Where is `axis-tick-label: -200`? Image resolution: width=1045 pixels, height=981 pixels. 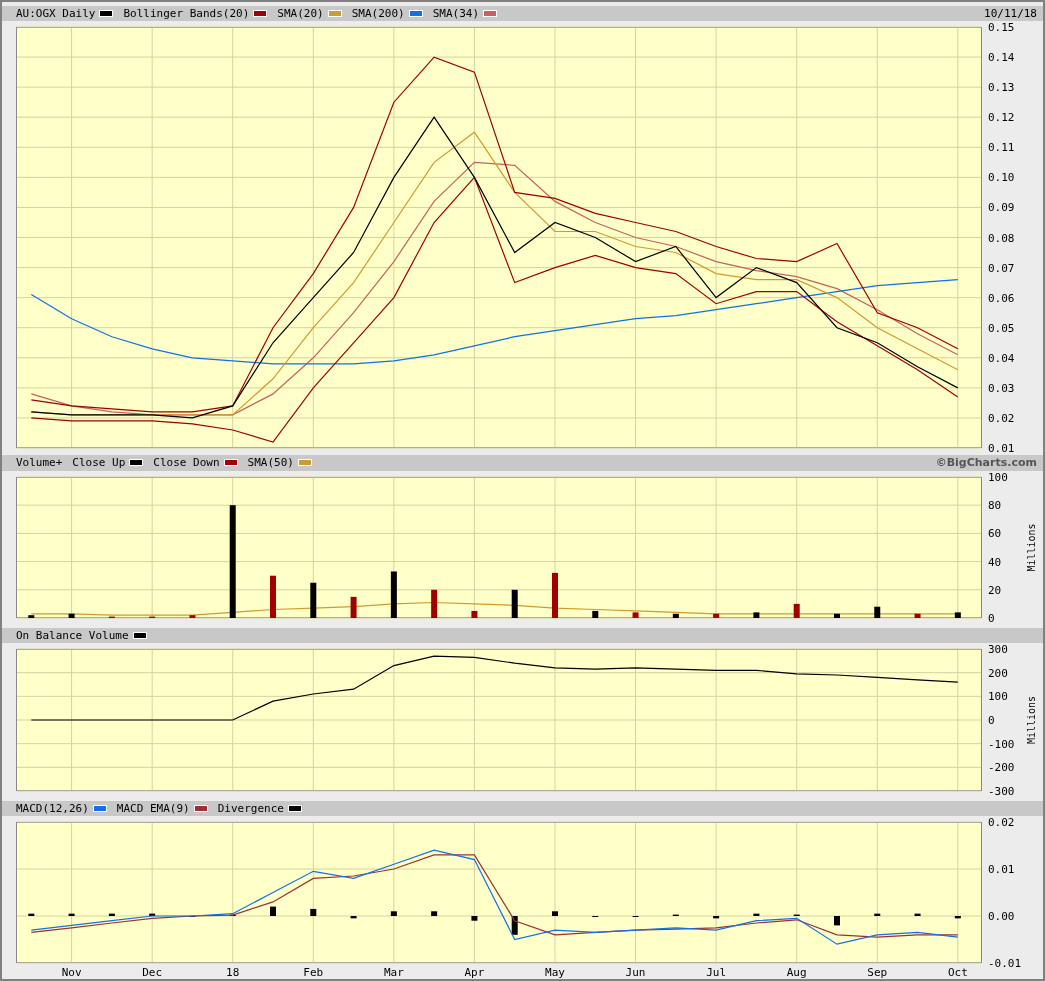
axis-tick-label: -200 is located at coordinates (1001, 768).